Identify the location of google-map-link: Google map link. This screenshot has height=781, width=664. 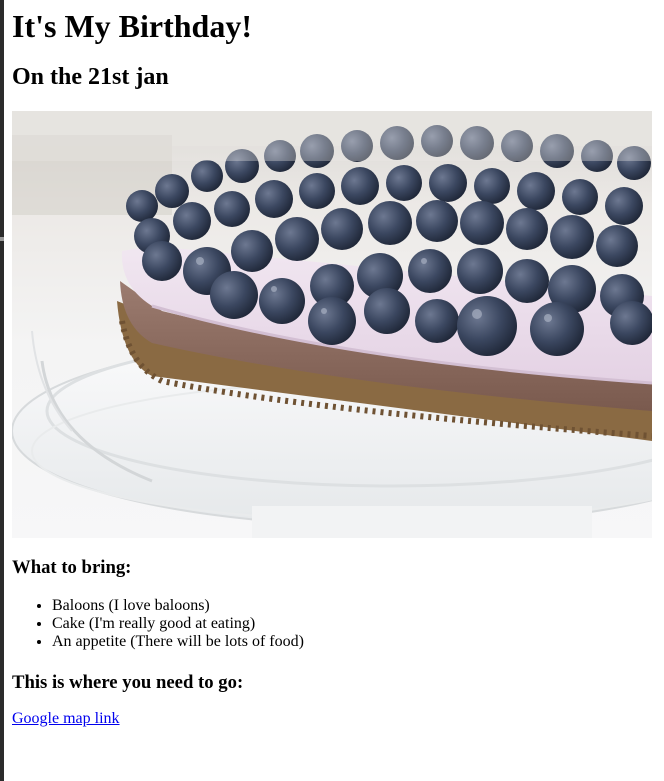
(66, 719).